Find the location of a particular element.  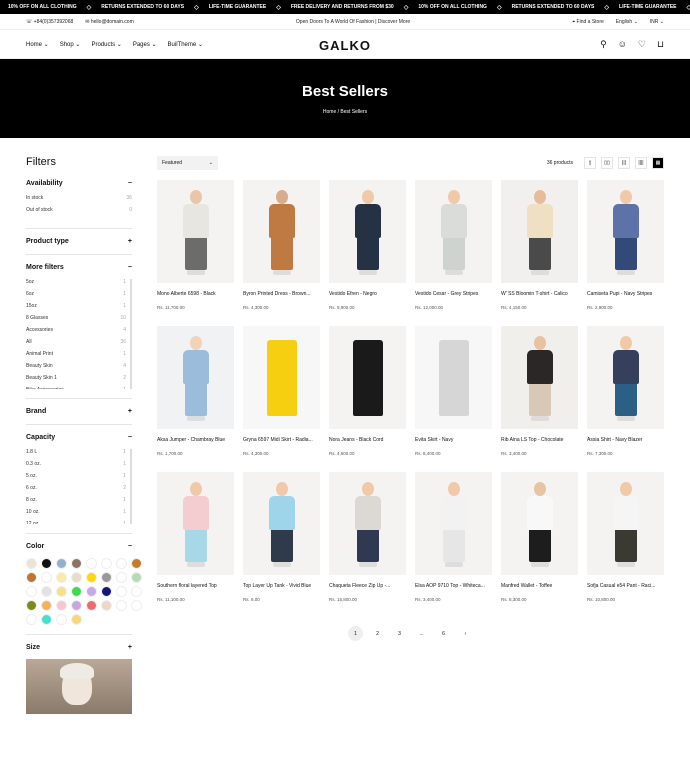

product-card: Manfred Wallet - Toffee Rs. 8,300.00 is located at coordinates (539, 545).